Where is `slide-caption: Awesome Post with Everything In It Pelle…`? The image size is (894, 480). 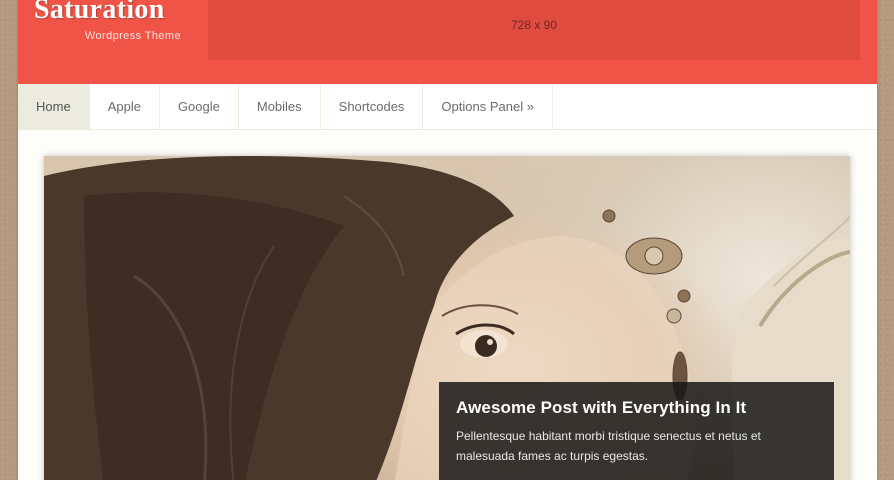 slide-caption: Awesome Post with Everything In It Pelle… is located at coordinates (636, 431).